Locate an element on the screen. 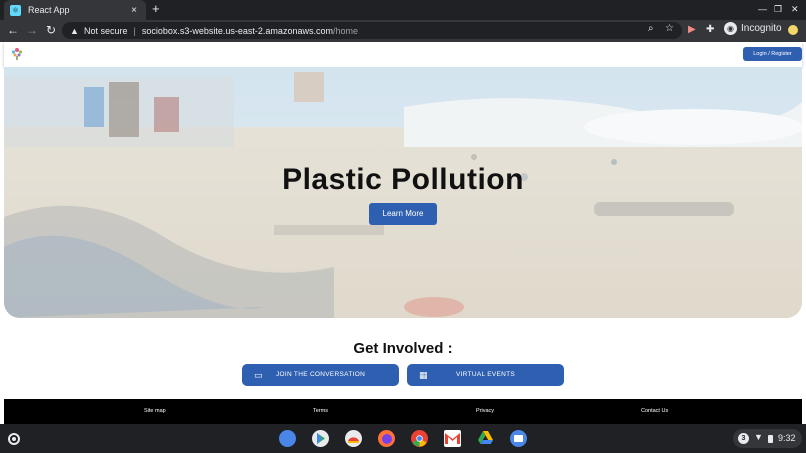 This screenshot has width=806, height=453. search-icon: ⌕ is located at coordinates (651, 28).